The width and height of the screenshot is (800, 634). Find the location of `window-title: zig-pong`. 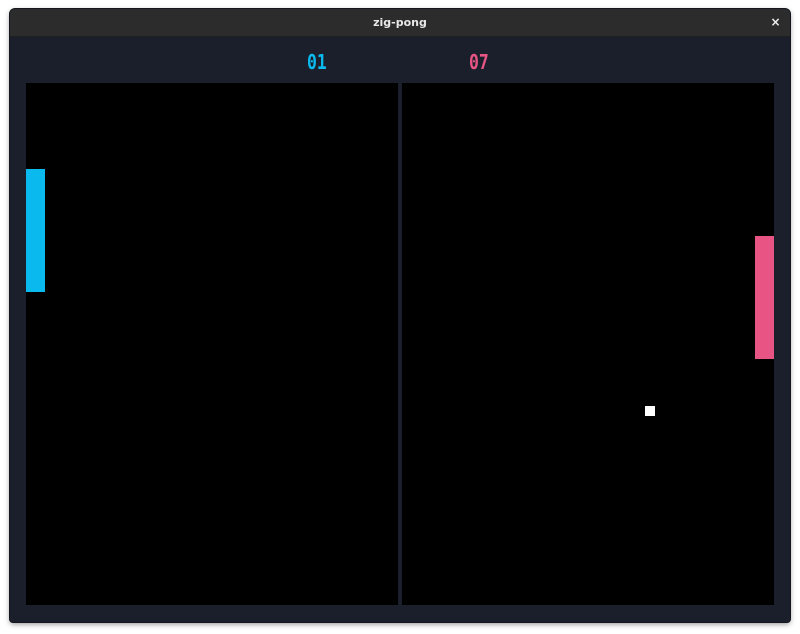

window-title: zig-pong is located at coordinates (400, 22).